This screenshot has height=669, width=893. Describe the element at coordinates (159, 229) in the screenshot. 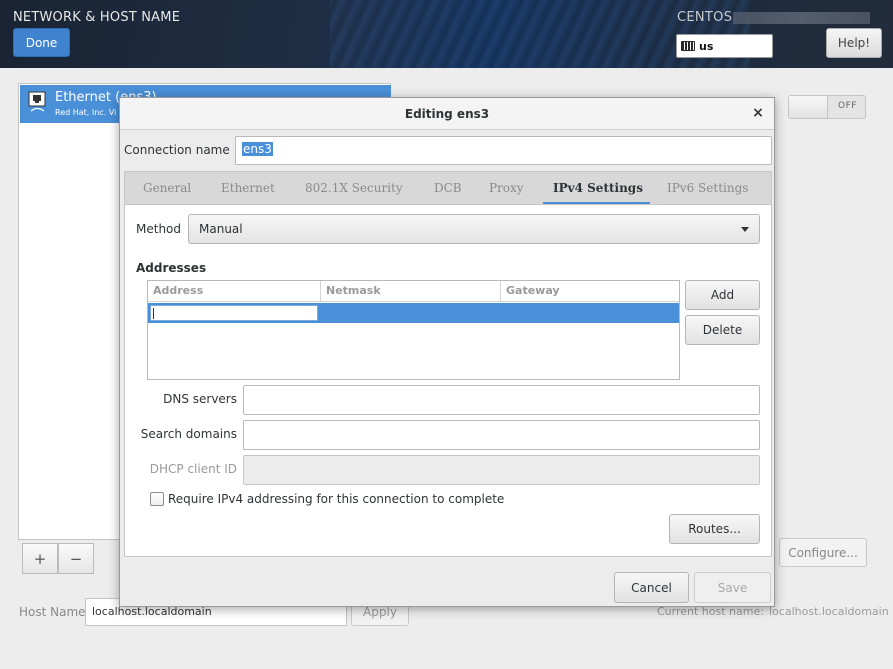

I see `method-label: Method` at that location.